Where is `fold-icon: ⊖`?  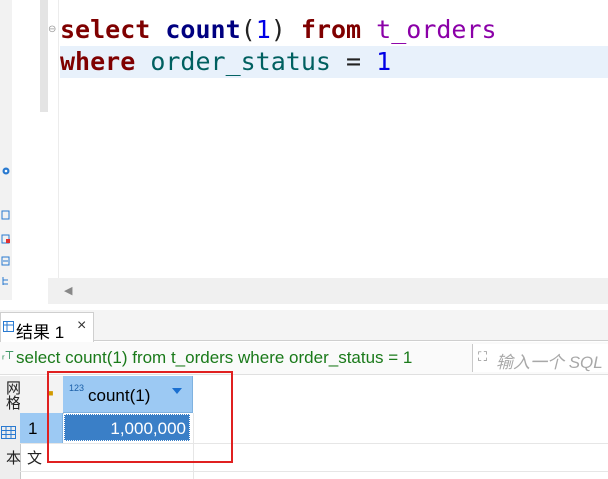
fold-icon: ⊖ is located at coordinates (52, 29).